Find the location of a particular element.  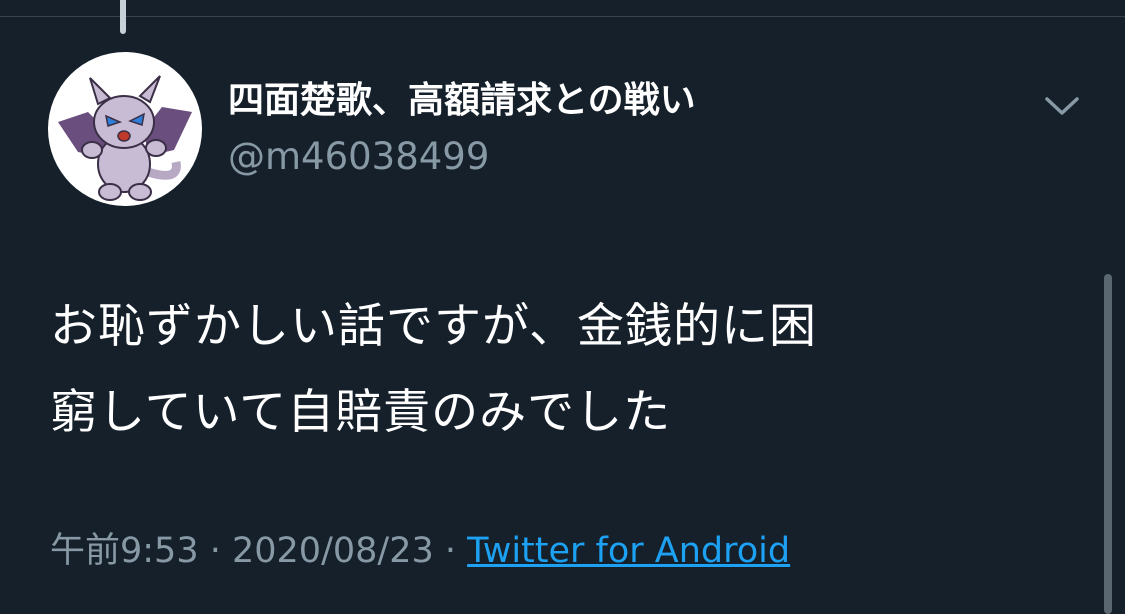

top-divider is located at coordinates (562, 16).